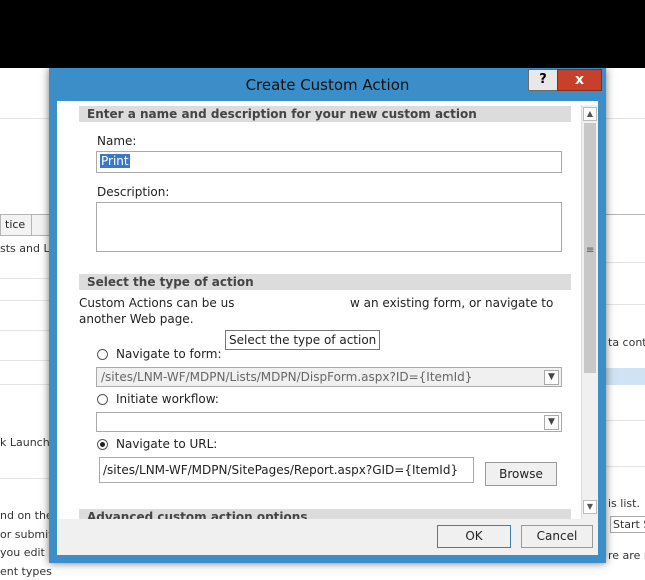  I want to click on background-text: re are r, so click(626, 555).